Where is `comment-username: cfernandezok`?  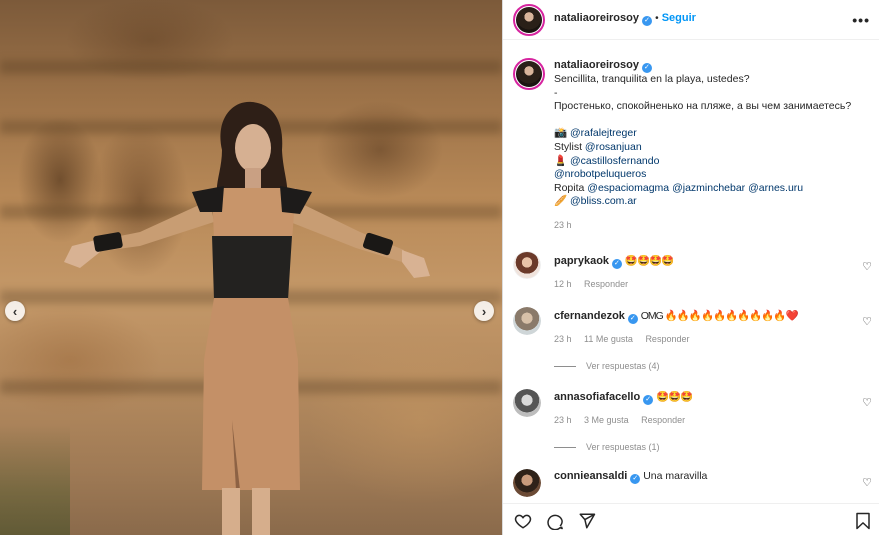 comment-username: cfernandezok is located at coordinates (589, 316).